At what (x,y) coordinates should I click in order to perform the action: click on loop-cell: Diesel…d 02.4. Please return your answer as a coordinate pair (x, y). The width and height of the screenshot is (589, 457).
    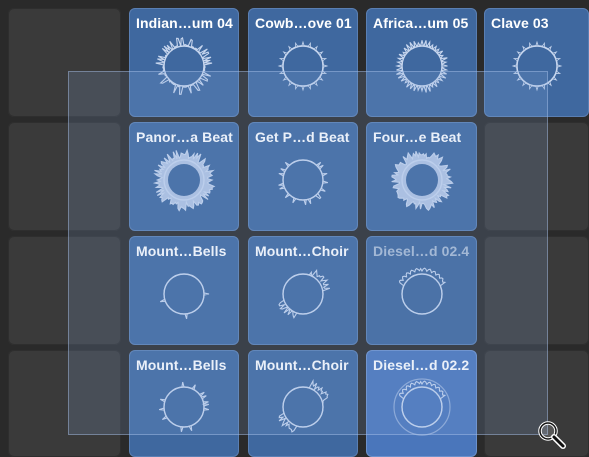
    Looking at the image, I should click on (421, 290).